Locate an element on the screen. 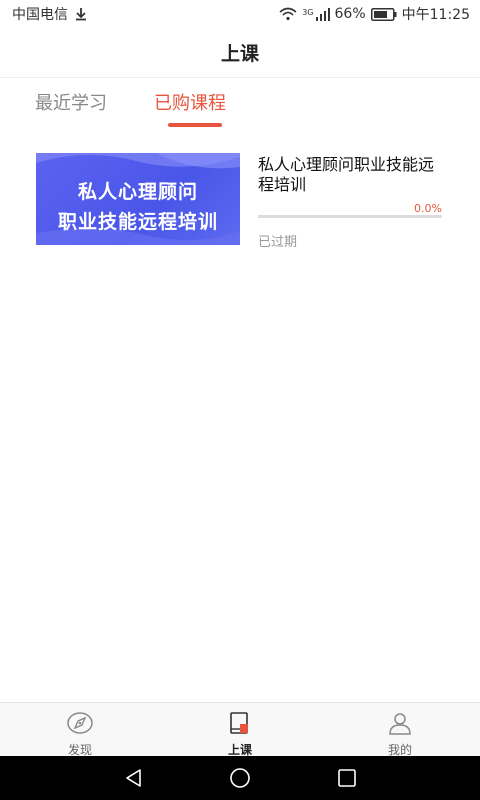 This screenshot has height=800, width=480. progress-percent: 0.0% is located at coordinates (428, 208).